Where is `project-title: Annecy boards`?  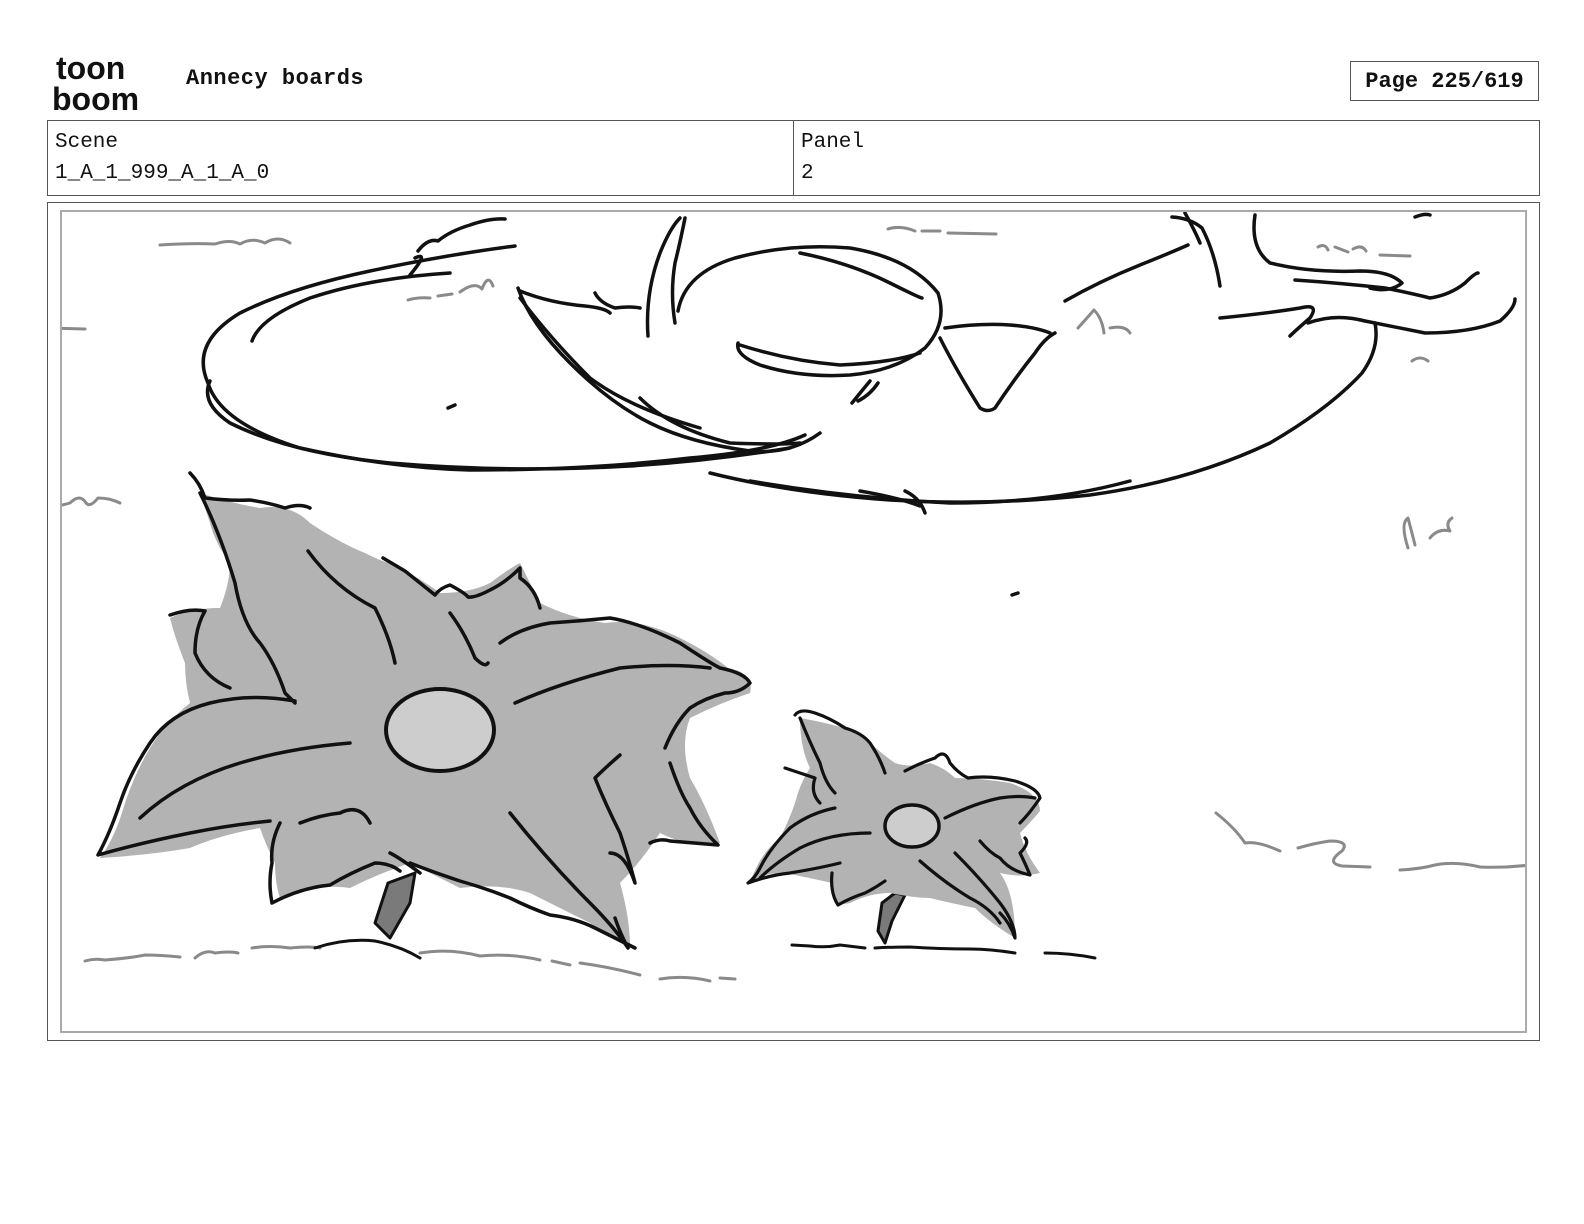
project-title: Annecy boards is located at coordinates (275, 78).